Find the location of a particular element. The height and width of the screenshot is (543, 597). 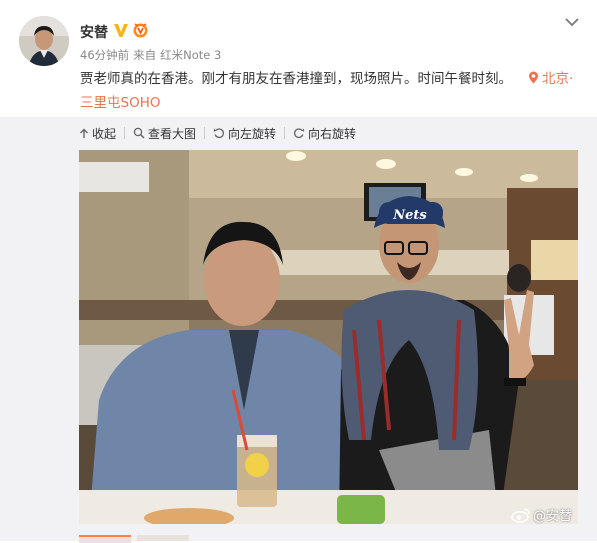

post-meta: 46分钟前 来自 红米Note 3 is located at coordinates (152, 55).